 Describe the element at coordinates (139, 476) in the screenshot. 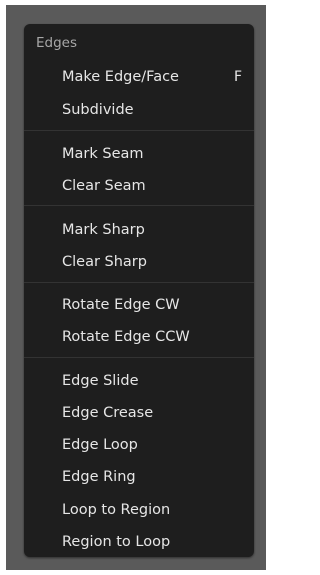

I see `menu-item-edge-ring: Edge Ring` at that location.